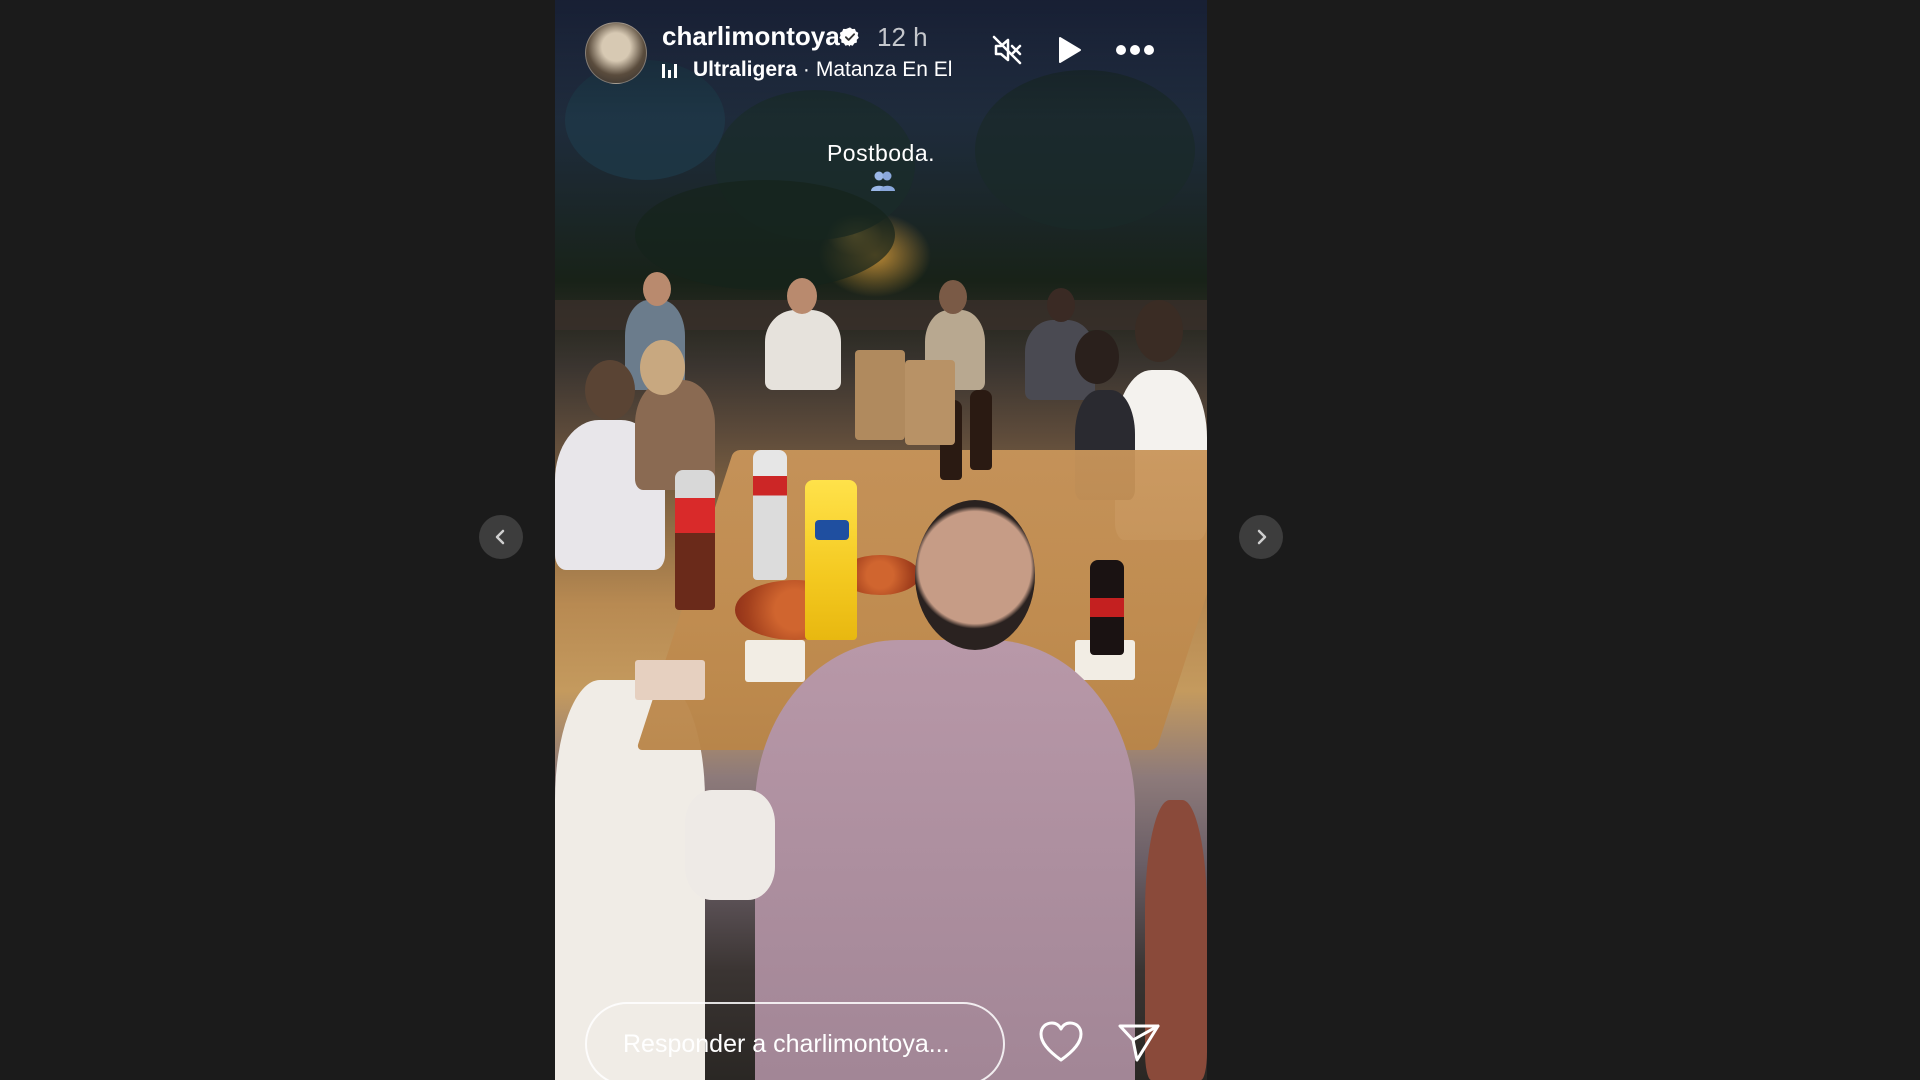 The width and height of the screenshot is (1920, 1080). What do you see at coordinates (849, 37) in the screenshot?
I see `verified-badge-icon` at bounding box center [849, 37].